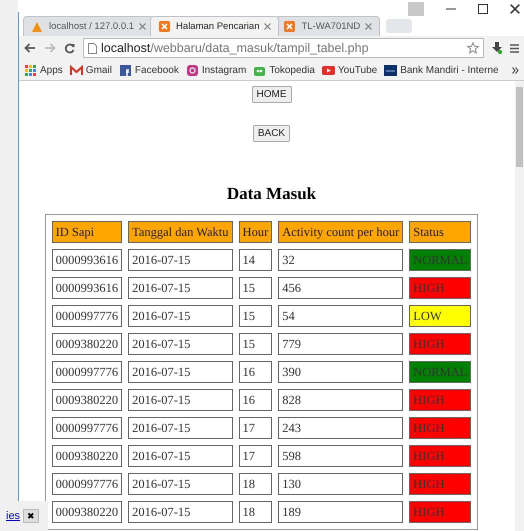 The width and height of the screenshot is (524, 531). What do you see at coordinates (358, 70) in the screenshot?
I see `bookmark-link: YouTube` at bounding box center [358, 70].